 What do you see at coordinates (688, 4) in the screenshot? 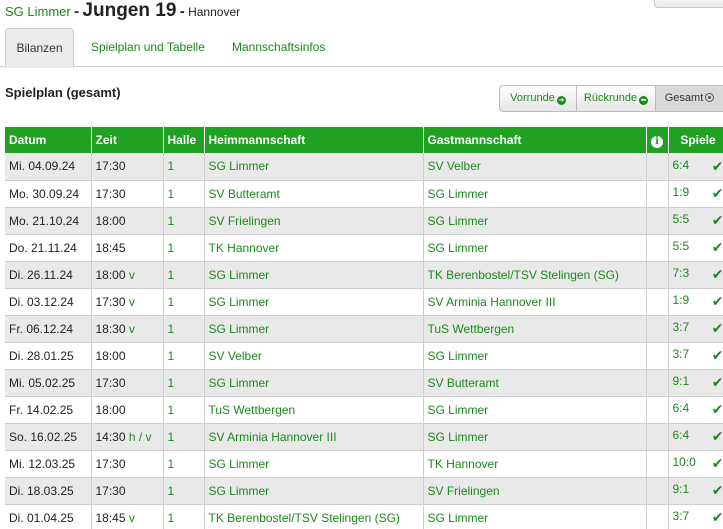
I see `top-right-button` at bounding box center [688, 4].